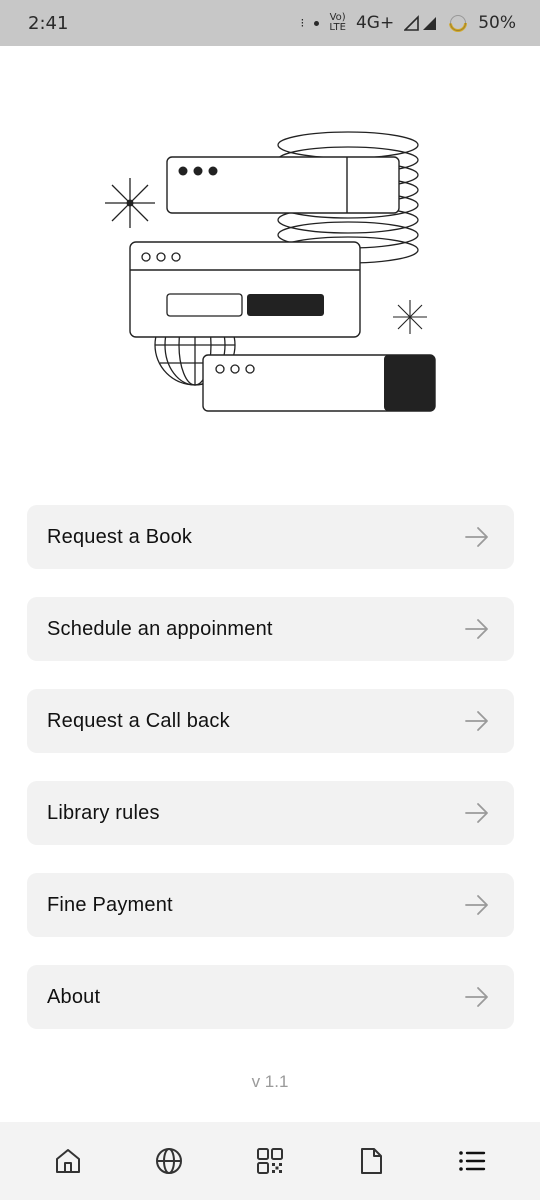  I want to click on bottom-nav, so click(270, 1161).